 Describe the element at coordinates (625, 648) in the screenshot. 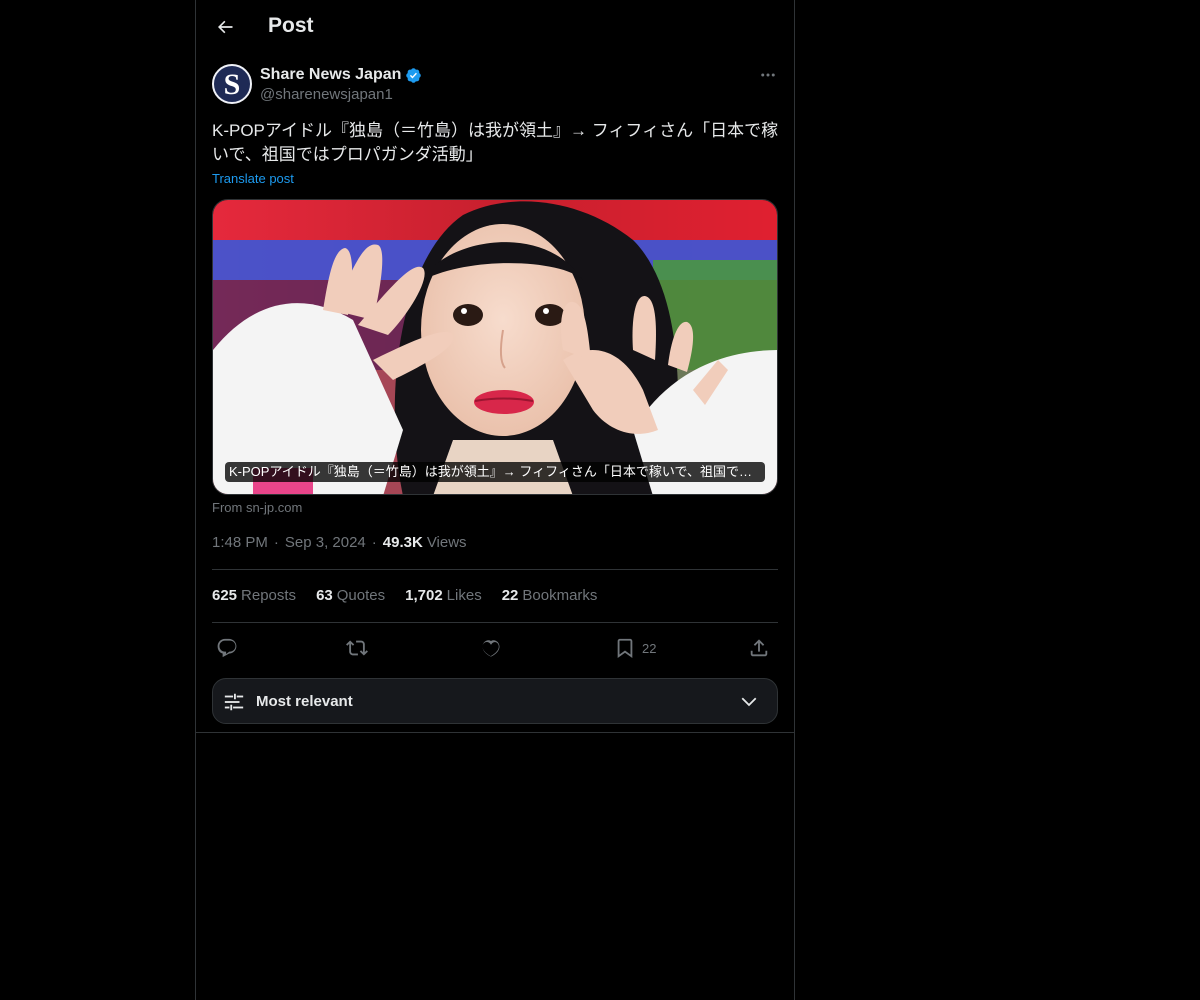

I see `bookmark-icon` at that location.